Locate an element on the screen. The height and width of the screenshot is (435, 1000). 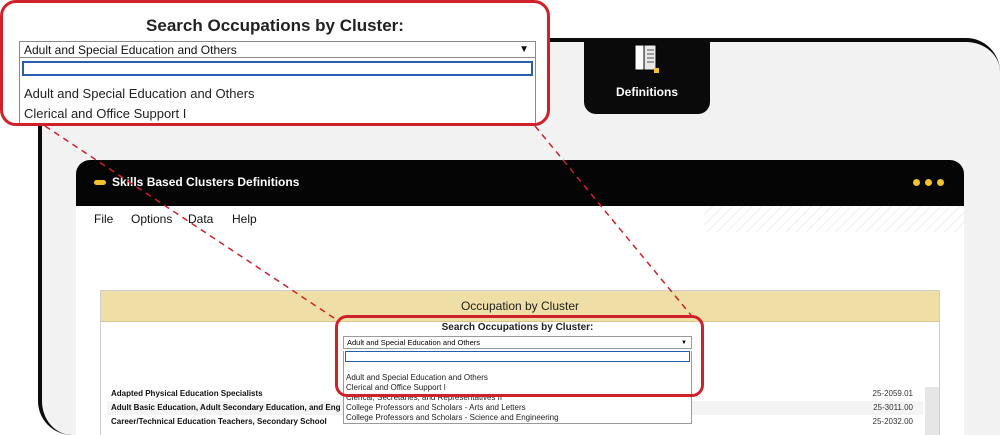
window-title: Skills Based Clusters Definitions is located at coordinates (206, 182).